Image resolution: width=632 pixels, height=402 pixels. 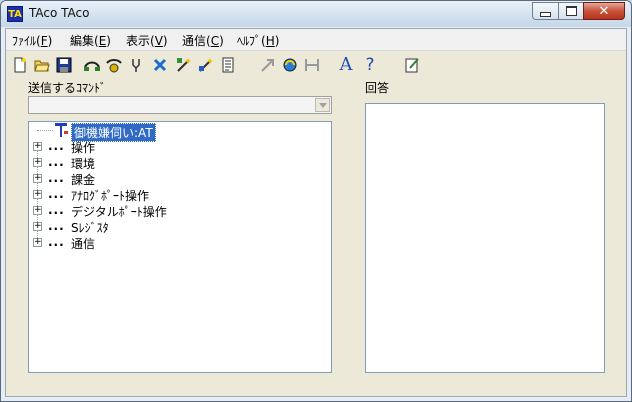 I want to click on new-file-icon, so click(x=20, y=65).